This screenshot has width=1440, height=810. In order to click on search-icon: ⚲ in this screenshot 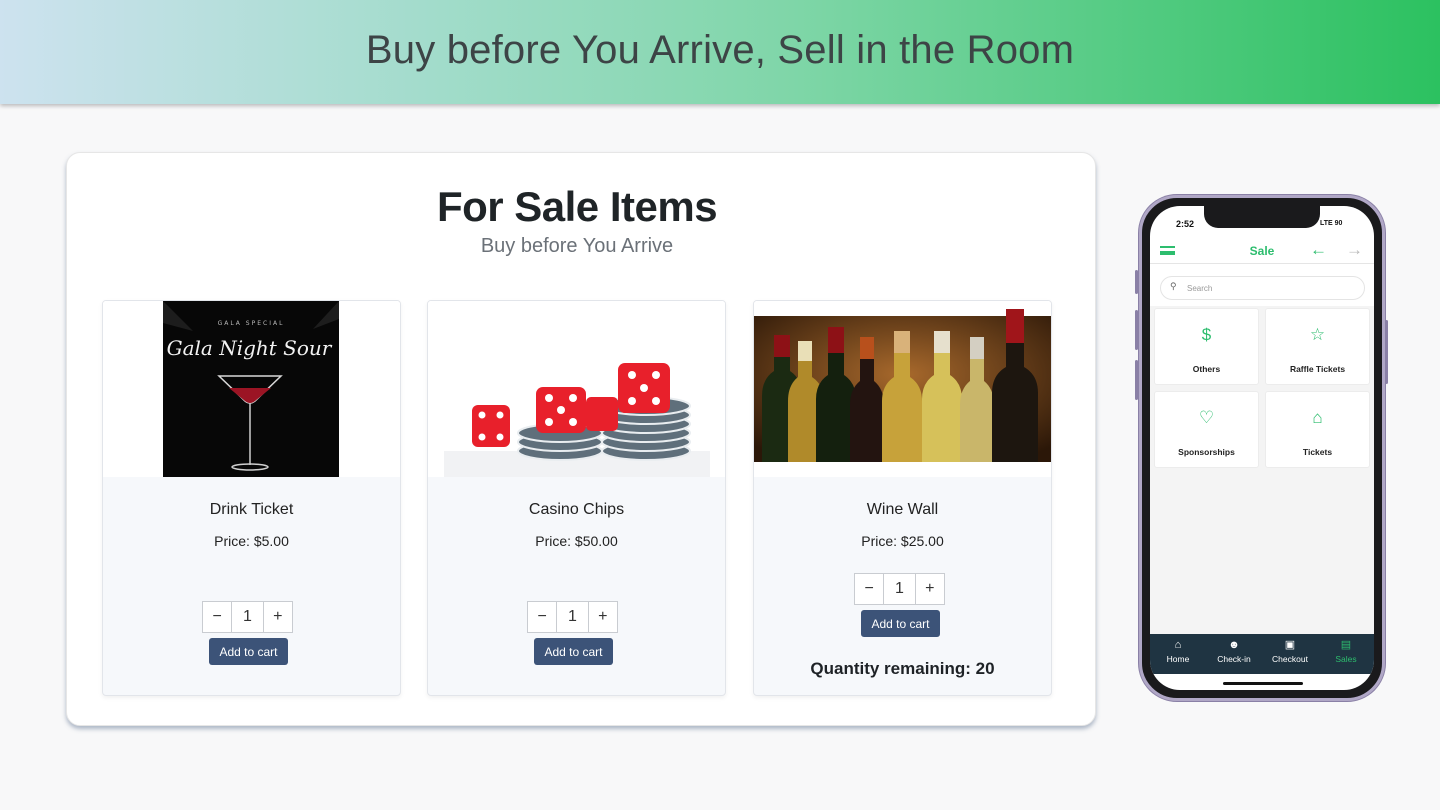, I will do `click(1173, 286)`.